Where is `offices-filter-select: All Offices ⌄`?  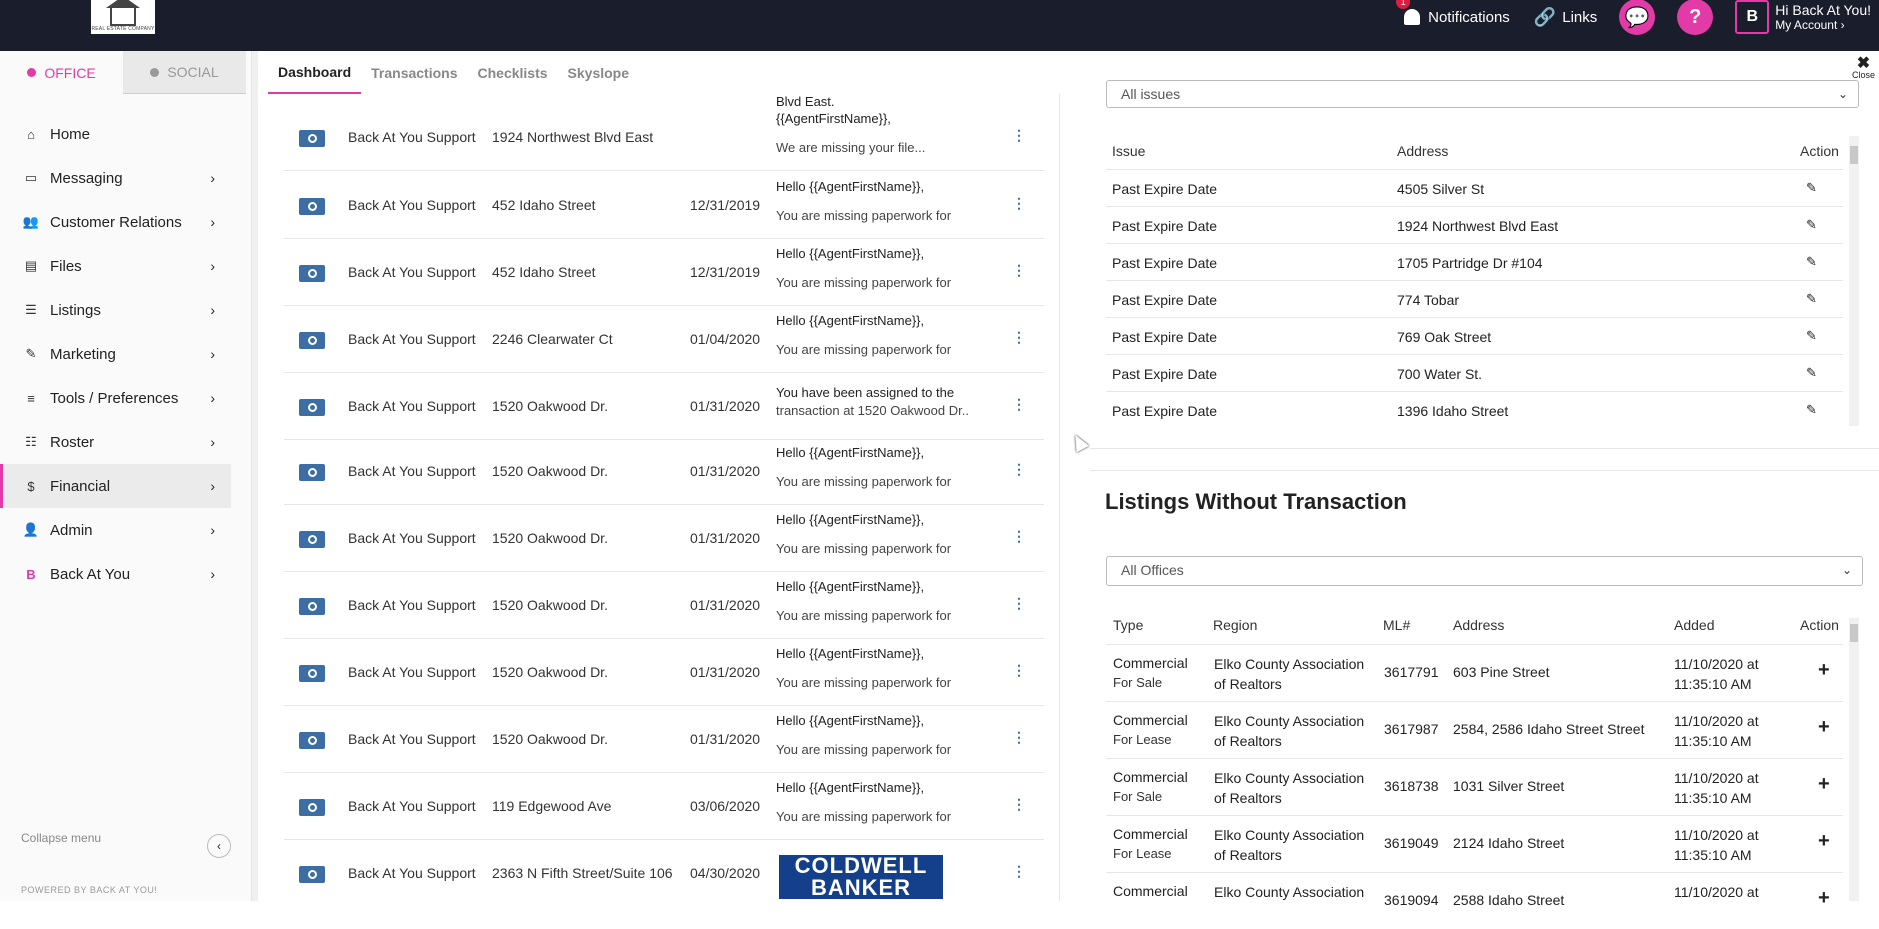 offices-filter-select: All Offices ⌄ is located at coordinates (1484, 571).